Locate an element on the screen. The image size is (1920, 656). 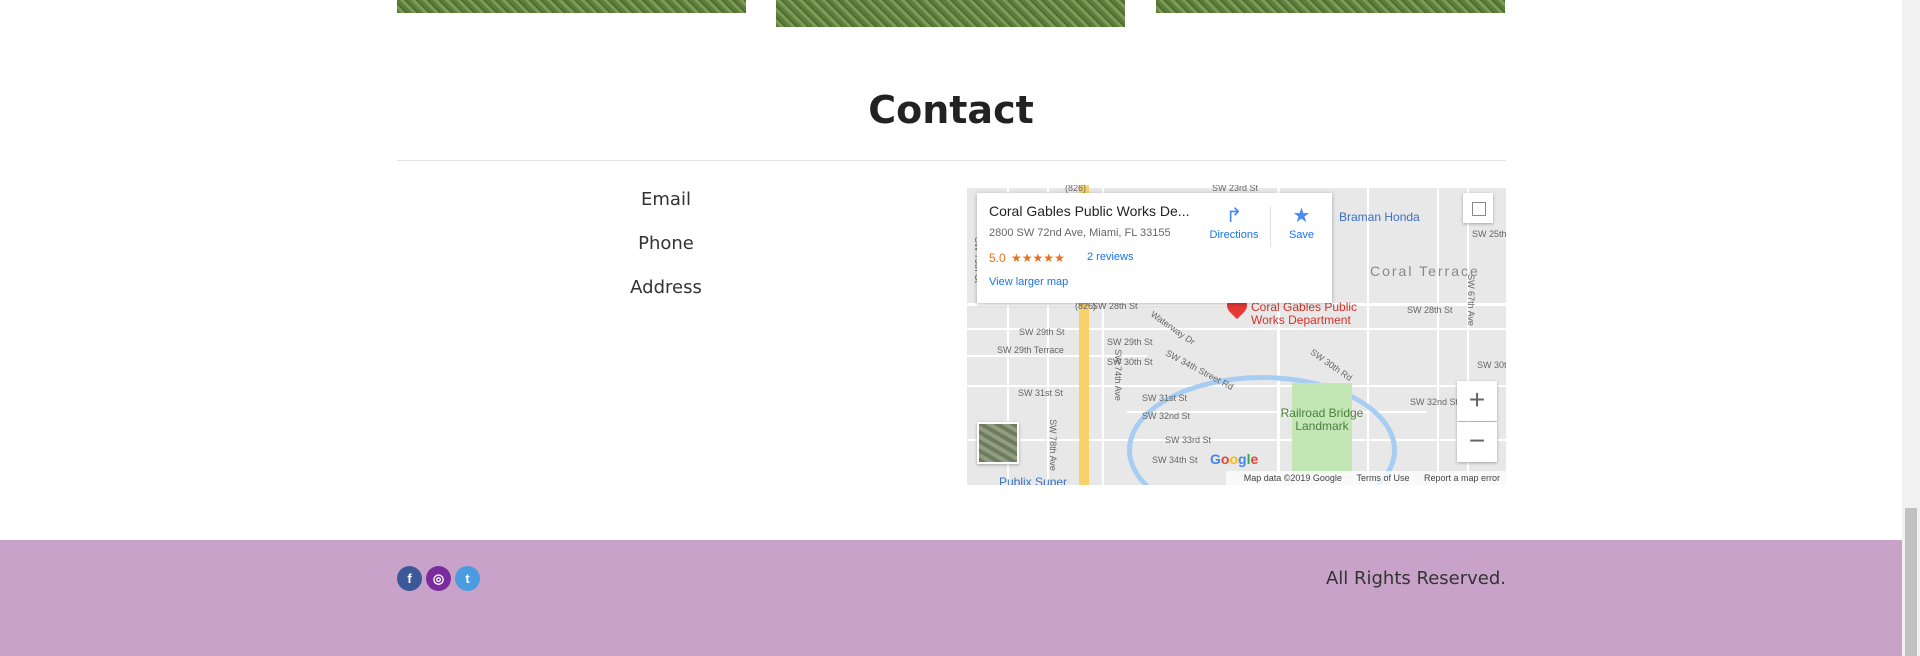
save-button: ★ Save is located at coordinates (1301, 222).